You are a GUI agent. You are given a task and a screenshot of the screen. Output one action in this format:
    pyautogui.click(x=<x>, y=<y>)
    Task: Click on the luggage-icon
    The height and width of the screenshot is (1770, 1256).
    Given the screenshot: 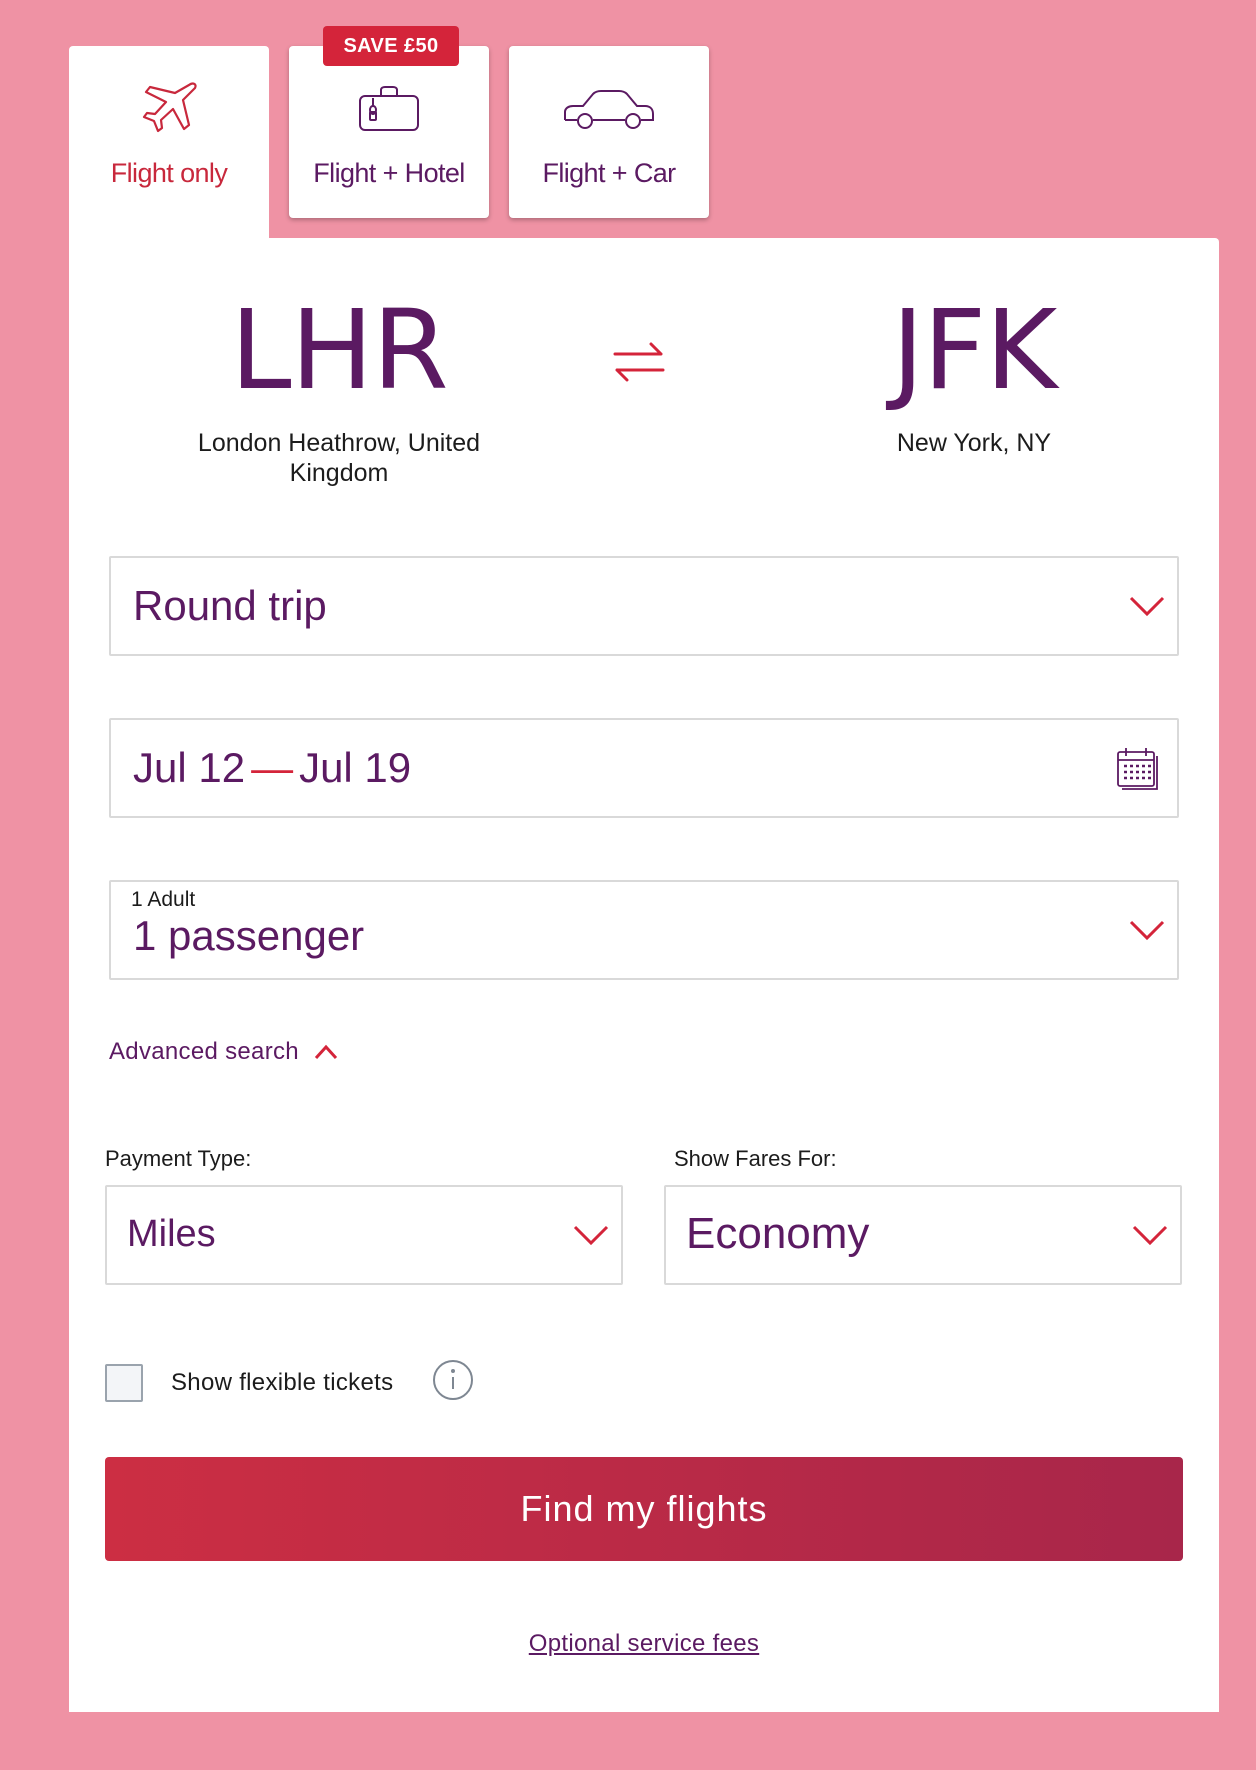 What is the action you would take?
    pyautogui.click(x=389, y=109)
    